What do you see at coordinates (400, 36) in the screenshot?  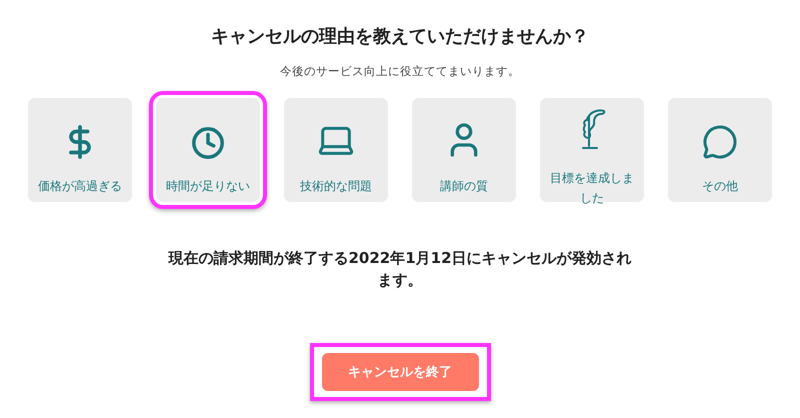 I see `page-title: キャンセルの理由を教えていただけませんか？` at bounding box center [400, 36].